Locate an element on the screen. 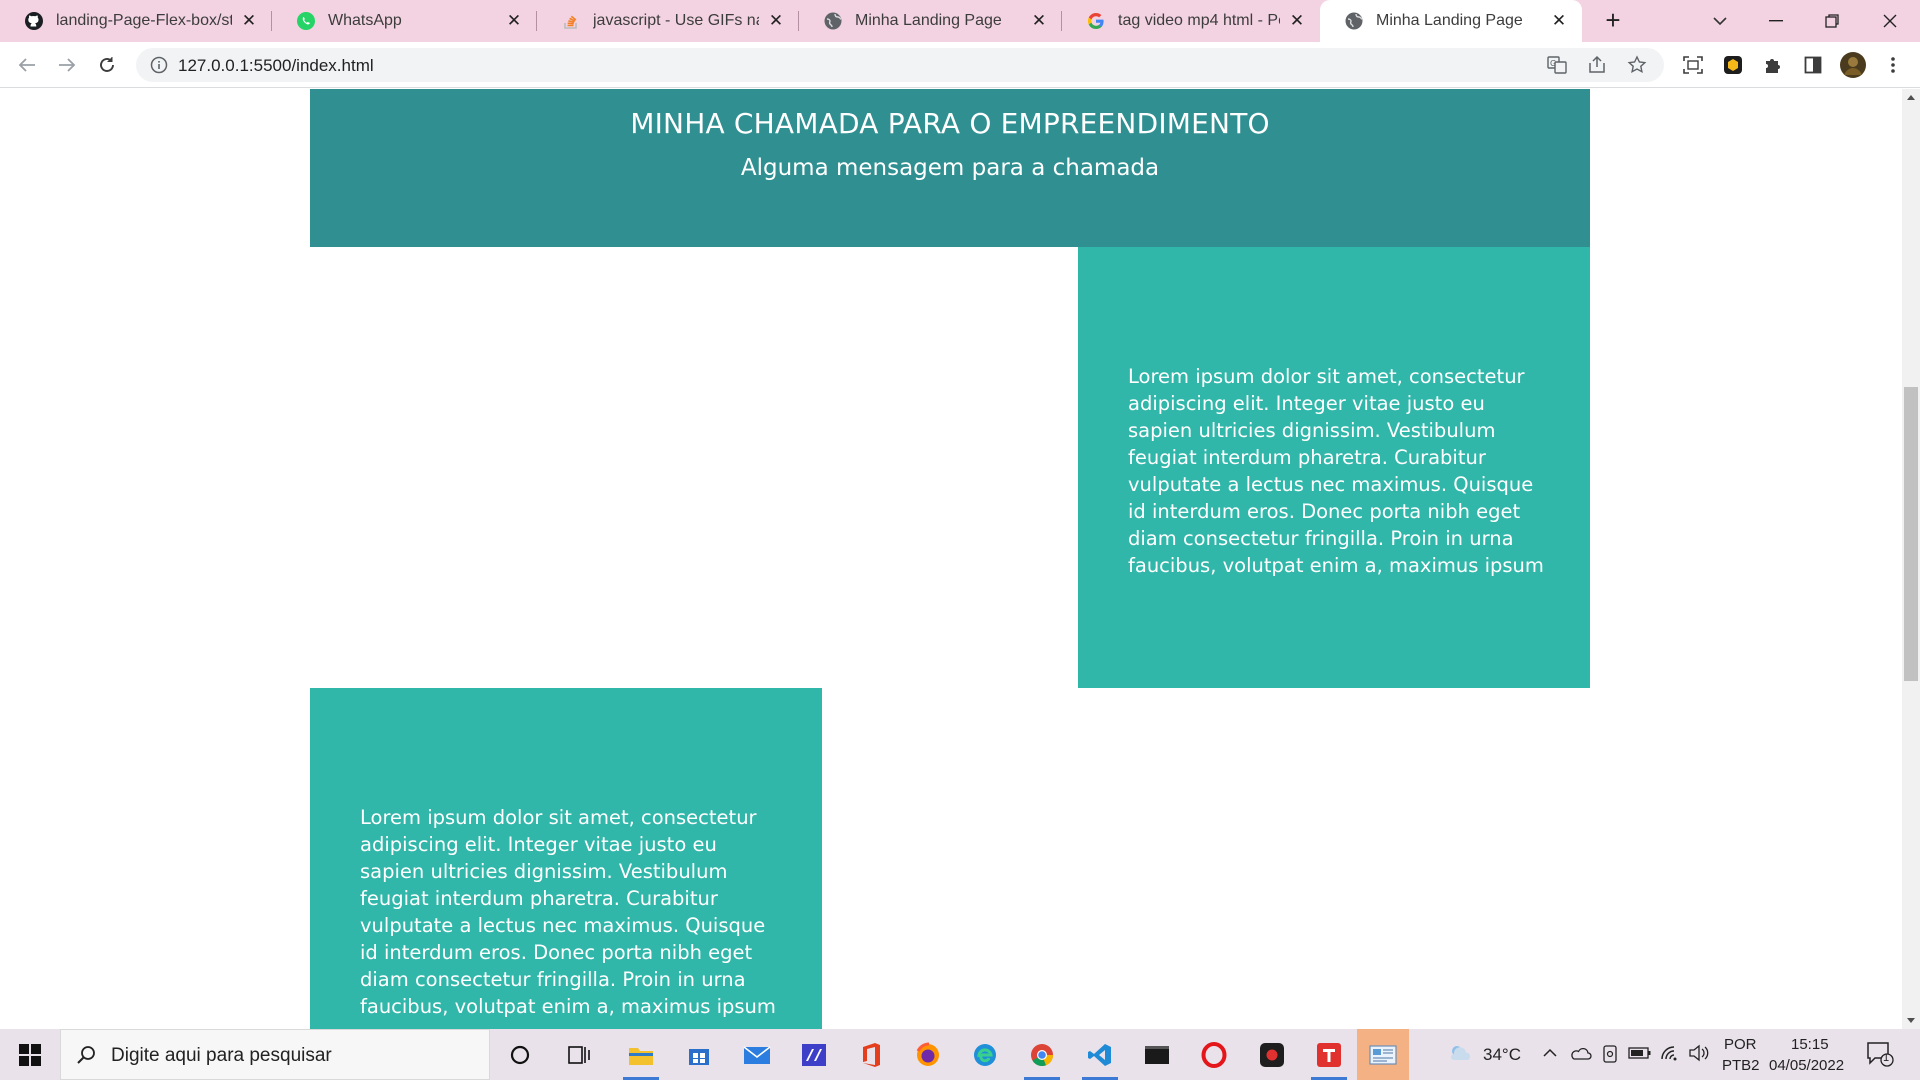 Image resolution: width=1920 pixels, height=1080 pixels. search-icon is located at coordinates (86, 1055).